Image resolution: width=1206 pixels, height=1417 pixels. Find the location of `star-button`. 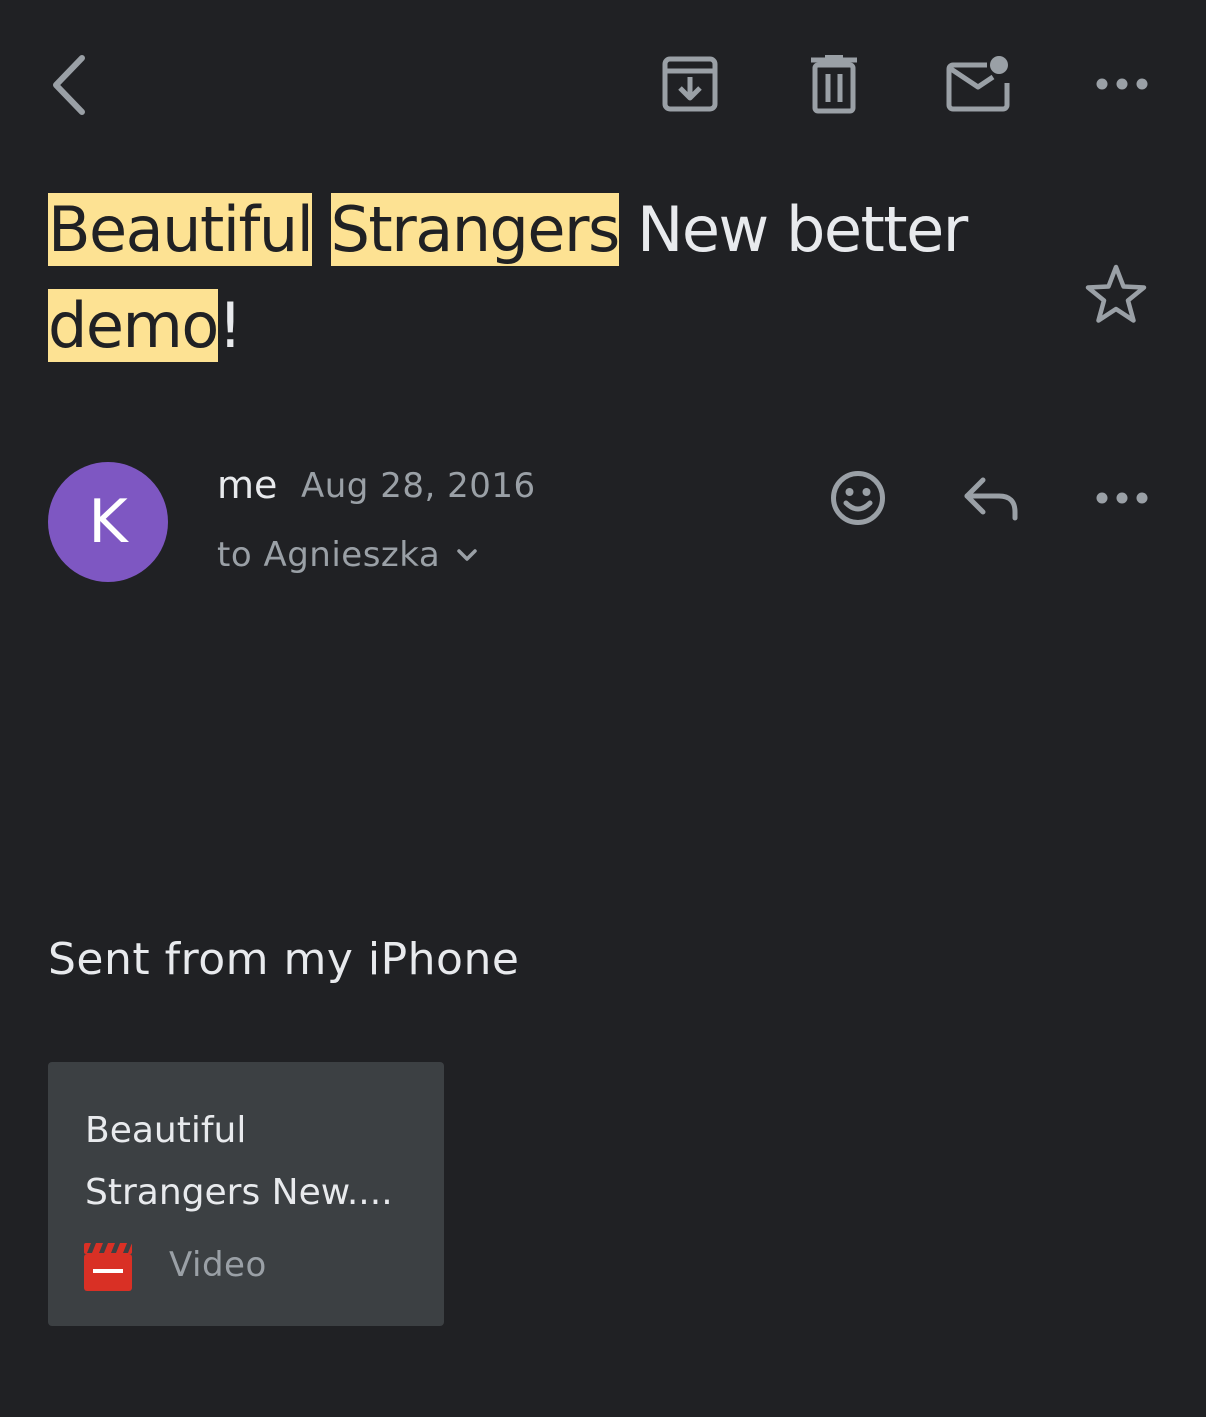

star-button is located at coordinates (1116, 294).